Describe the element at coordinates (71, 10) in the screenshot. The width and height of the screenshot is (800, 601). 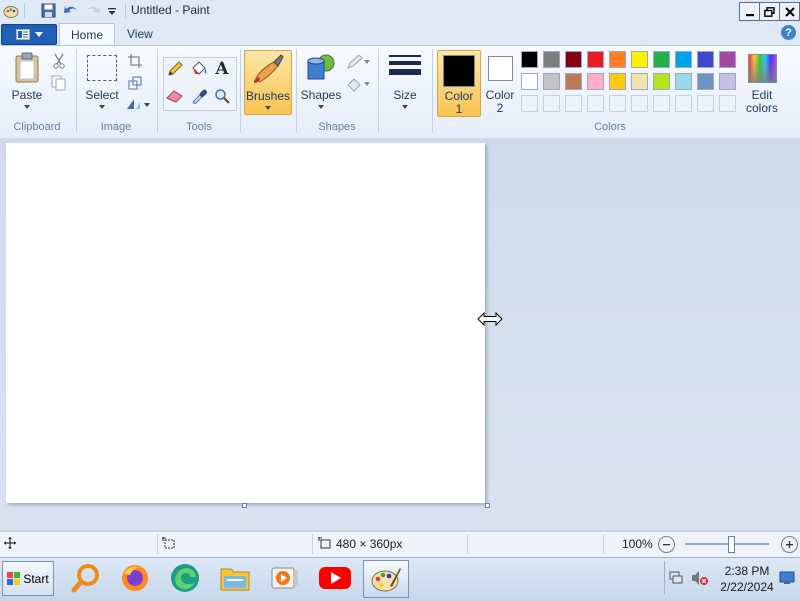
I see `undo-icon` at that location.